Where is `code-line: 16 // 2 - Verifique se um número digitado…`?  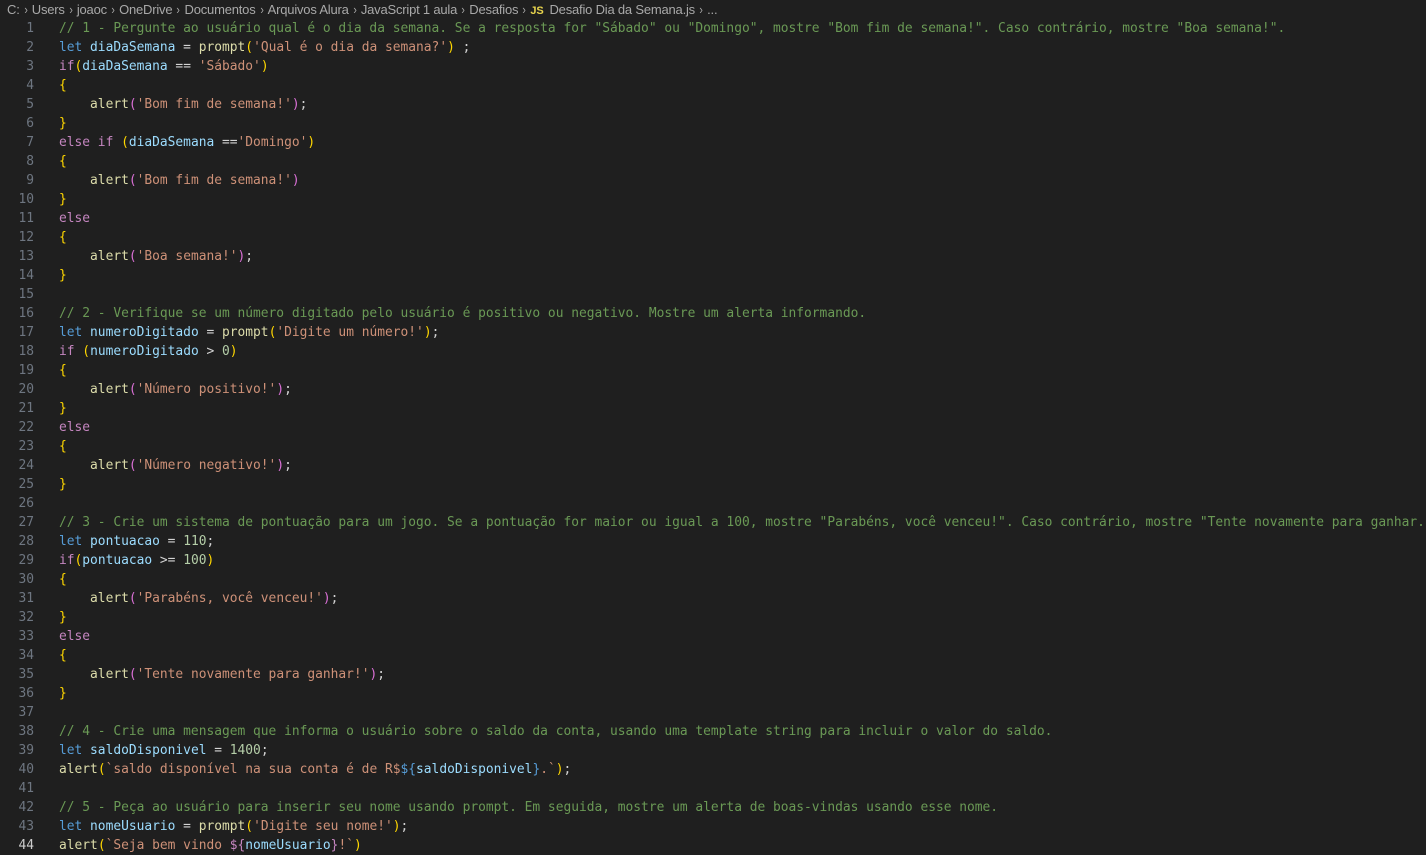
code-line: 16 // 2 - Verifique se um número digitado… is located at coordinates (713, 313).